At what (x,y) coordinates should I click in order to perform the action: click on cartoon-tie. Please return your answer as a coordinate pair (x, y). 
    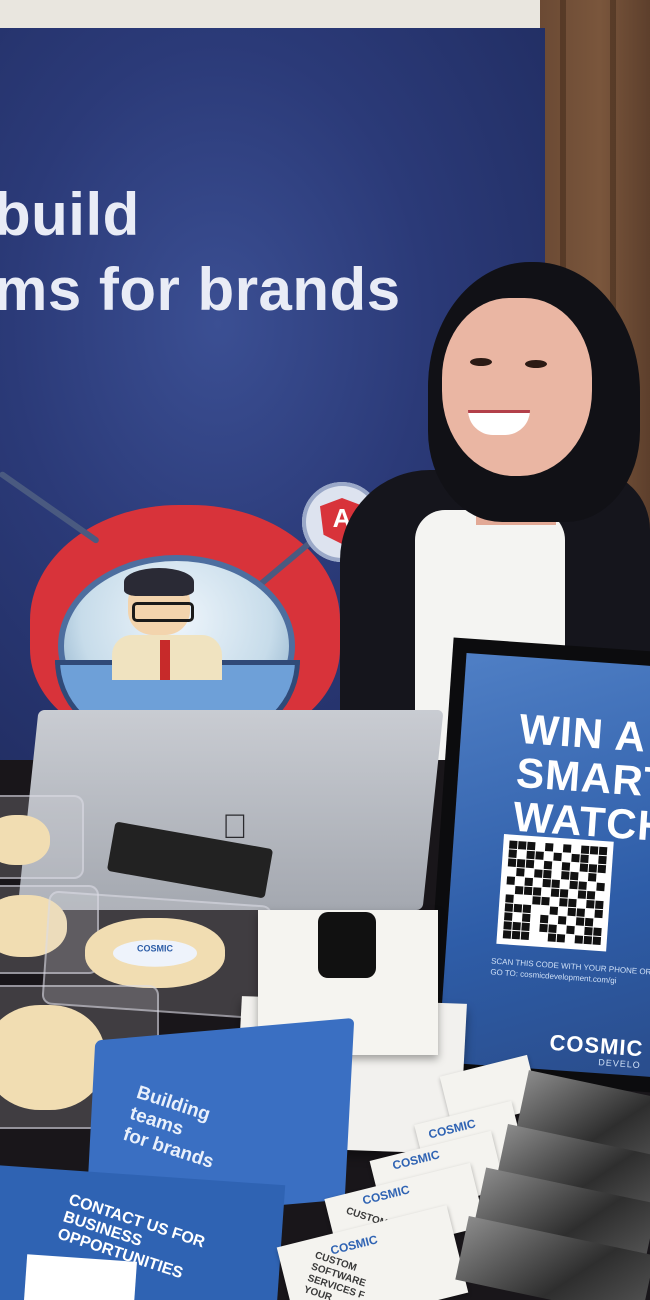
    Looking at the image, I should click on (165, 660).